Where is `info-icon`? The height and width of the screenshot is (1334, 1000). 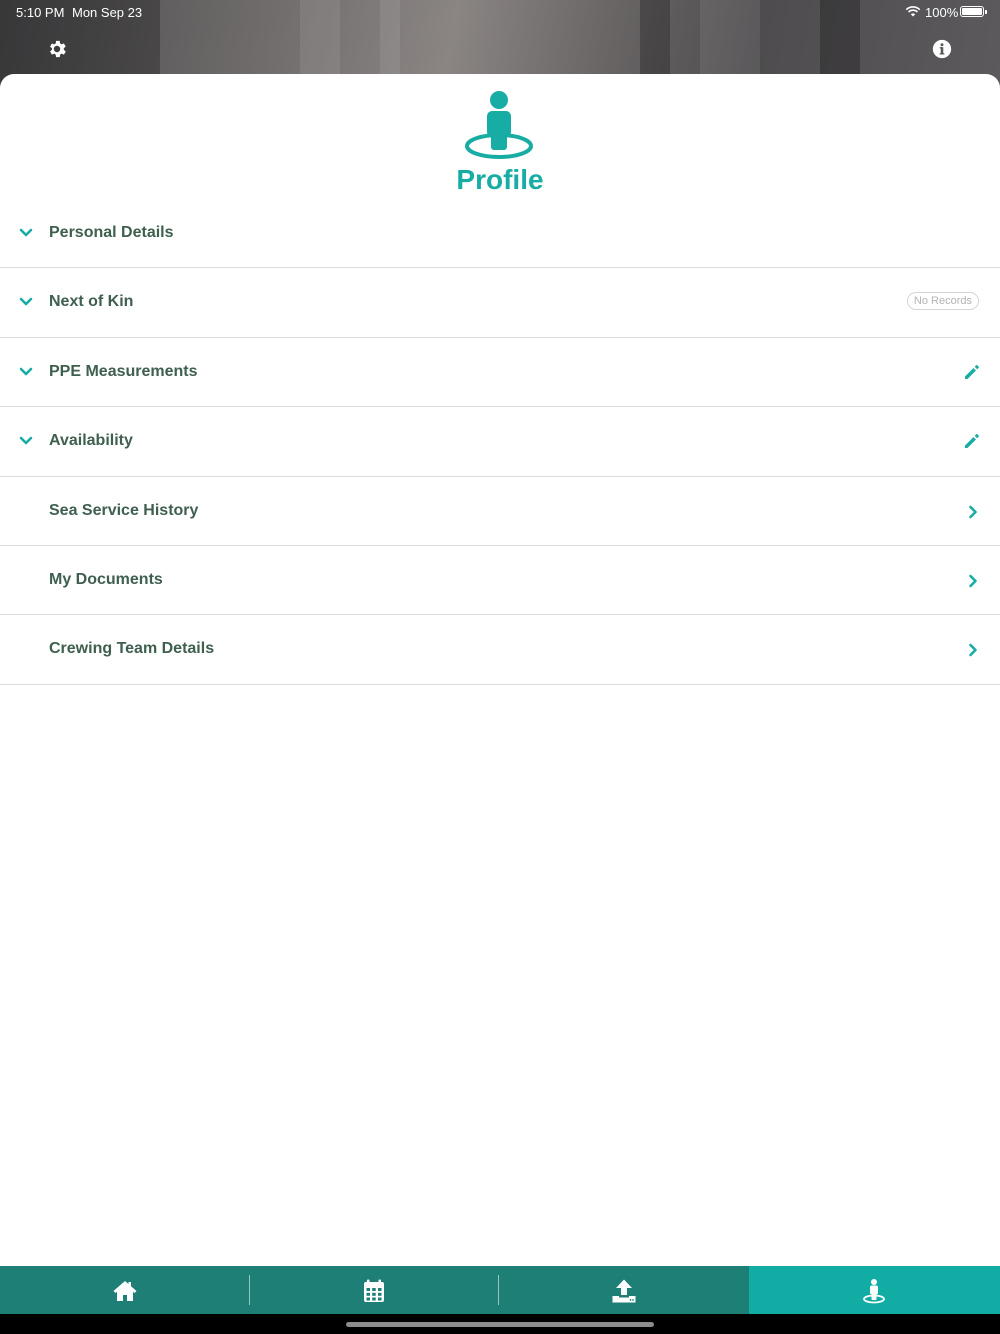 info-icon is located at coordinates (942, 49).